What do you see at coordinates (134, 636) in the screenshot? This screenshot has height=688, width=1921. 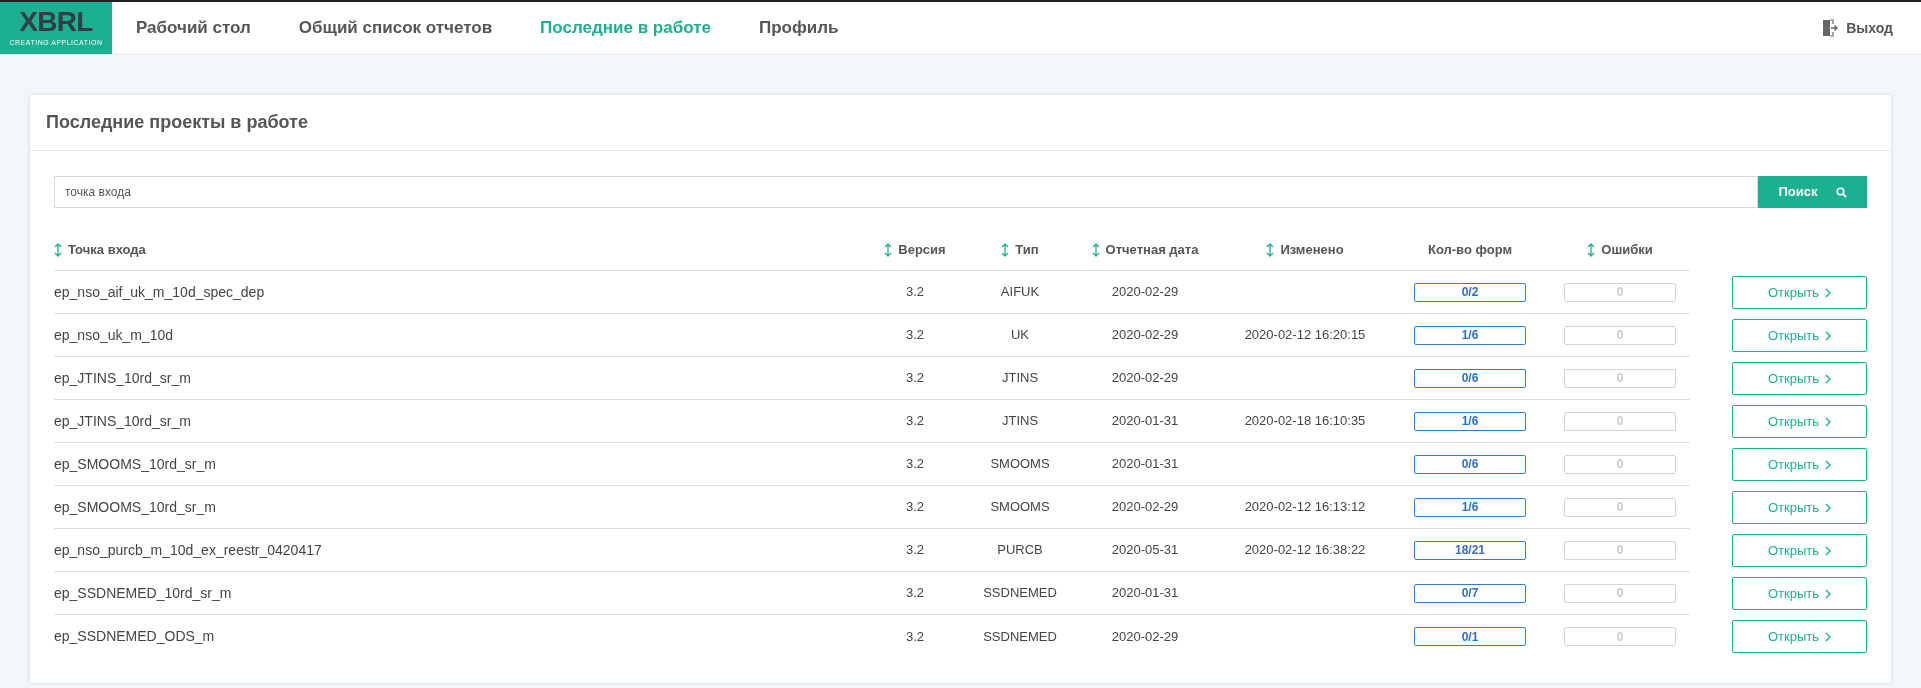 I see `table-cell-text: ep_SSDNEMED_ODS_m` at bounding box center [134, 636].